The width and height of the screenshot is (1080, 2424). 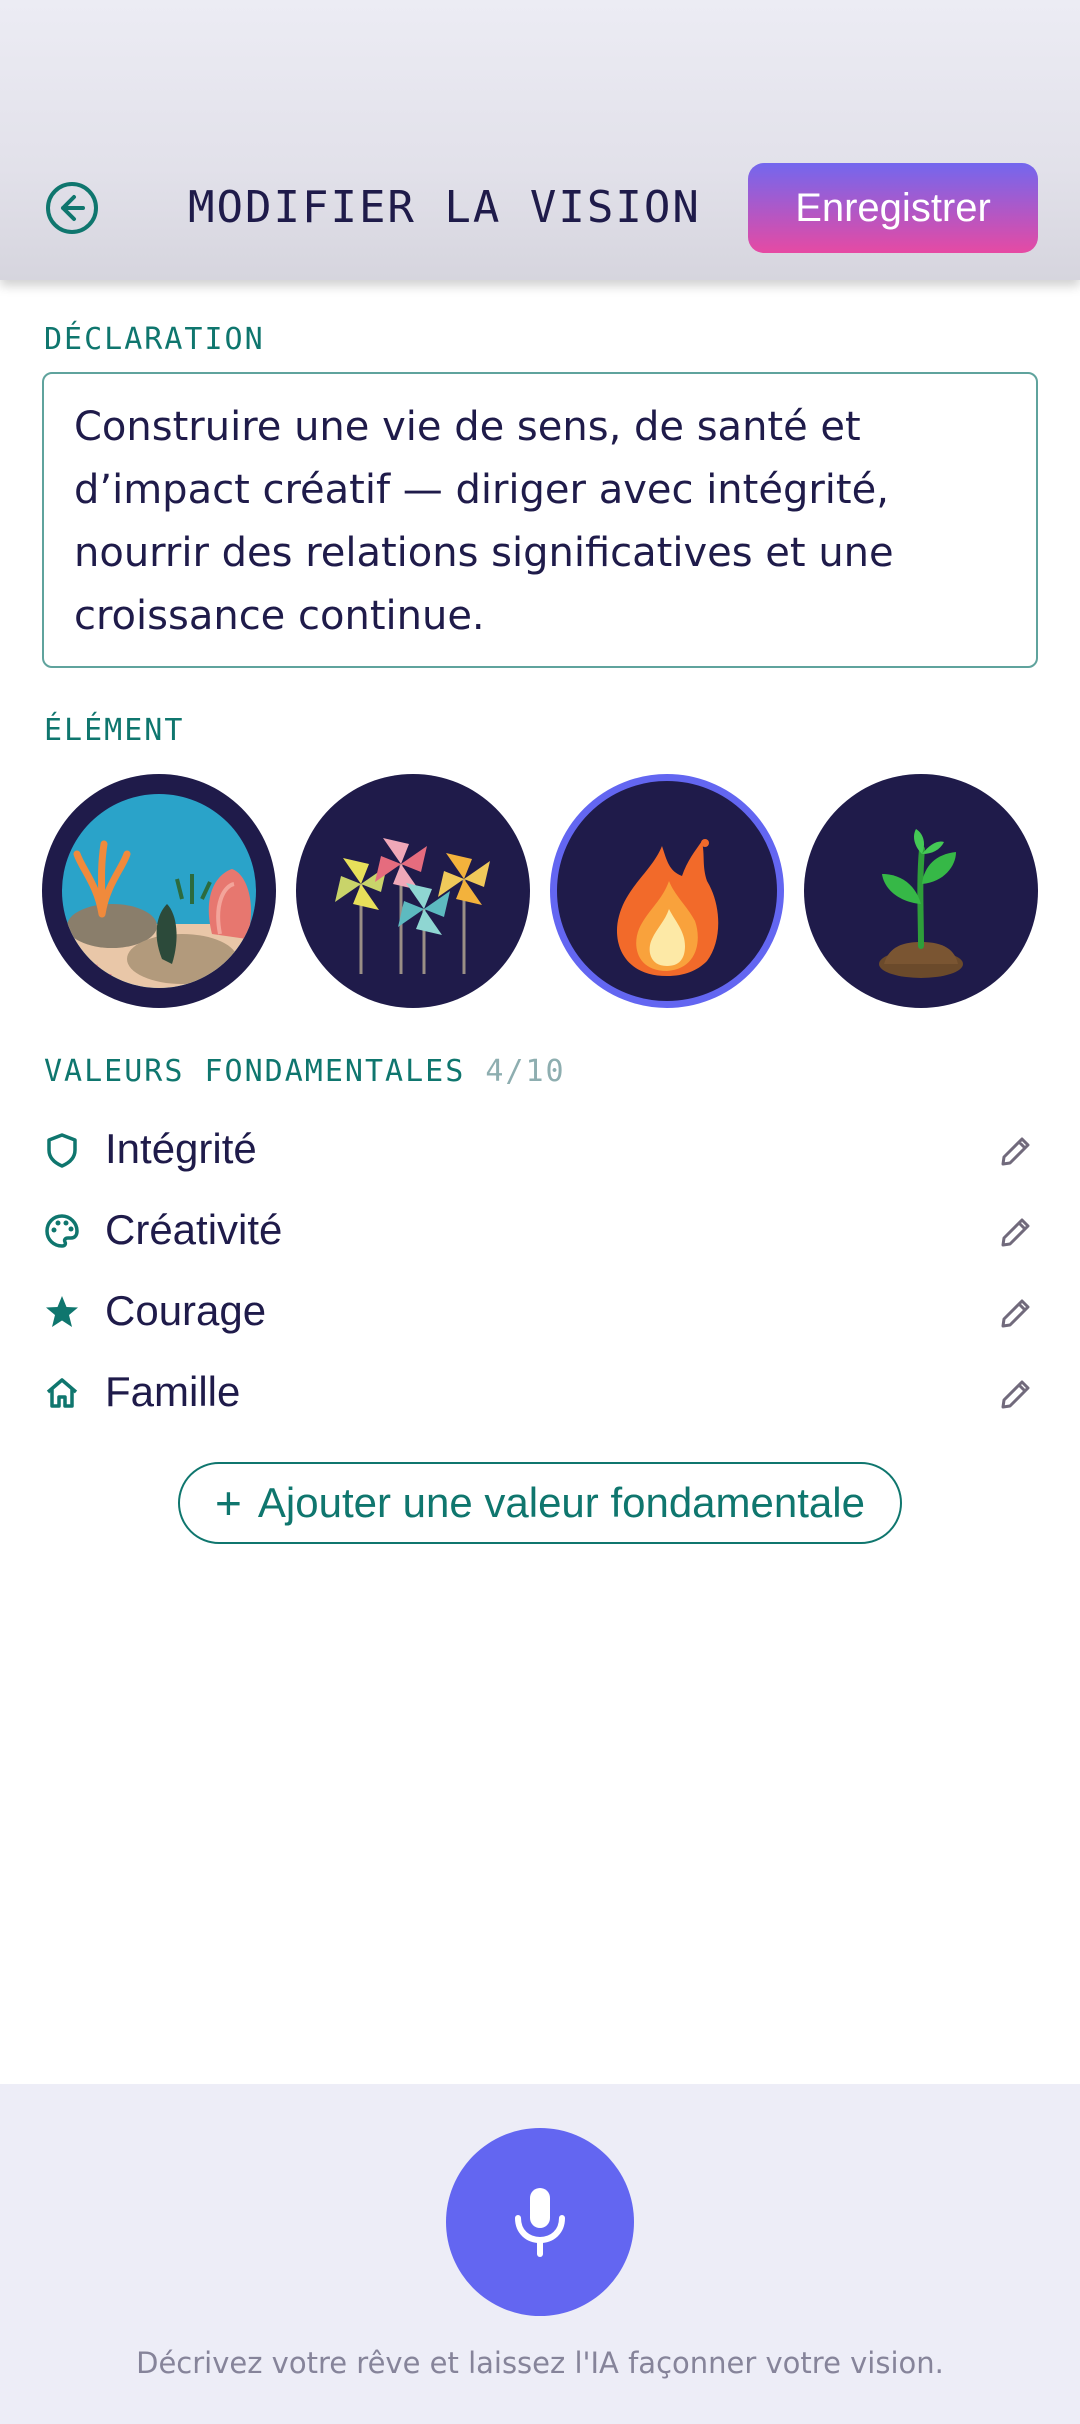 I want to click on microphone-icon, so click(x=540, y=2222).